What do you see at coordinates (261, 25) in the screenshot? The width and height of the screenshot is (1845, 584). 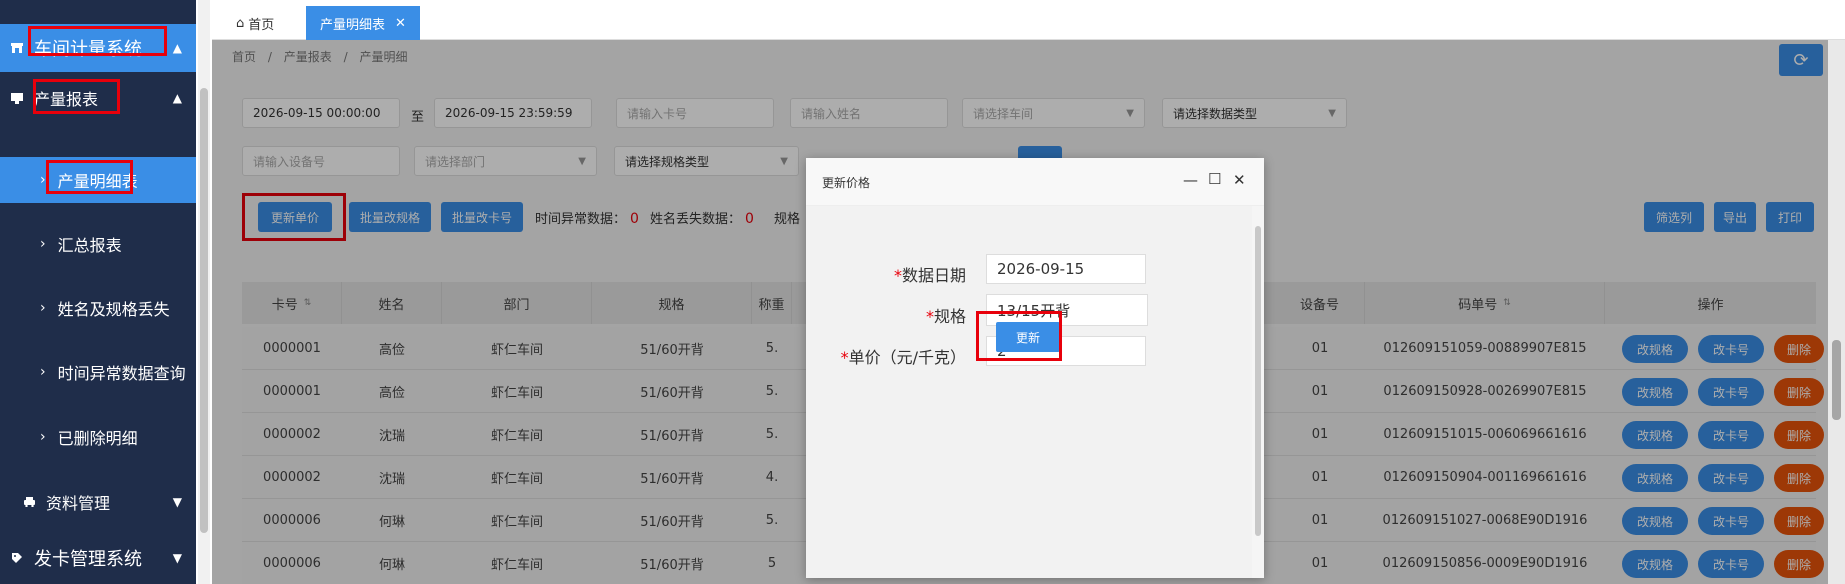 I see `tab-home-label: 首页` at bounding box center [261, 25].